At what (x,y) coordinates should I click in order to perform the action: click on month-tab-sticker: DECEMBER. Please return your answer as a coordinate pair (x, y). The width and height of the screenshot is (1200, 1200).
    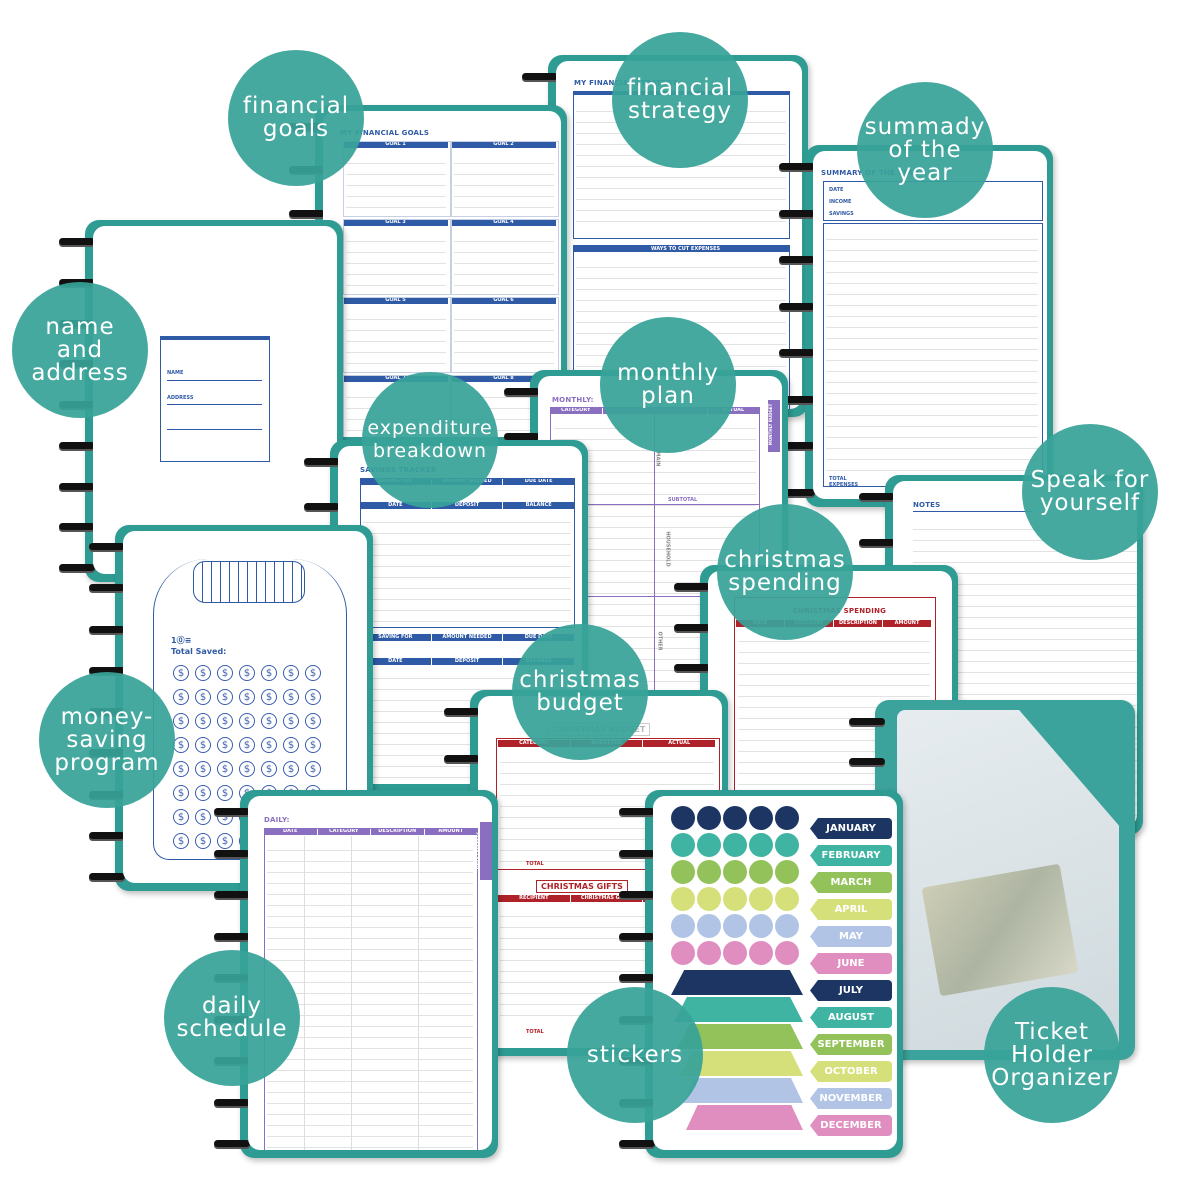
    Looking at the image, I should click on (851, 1125).